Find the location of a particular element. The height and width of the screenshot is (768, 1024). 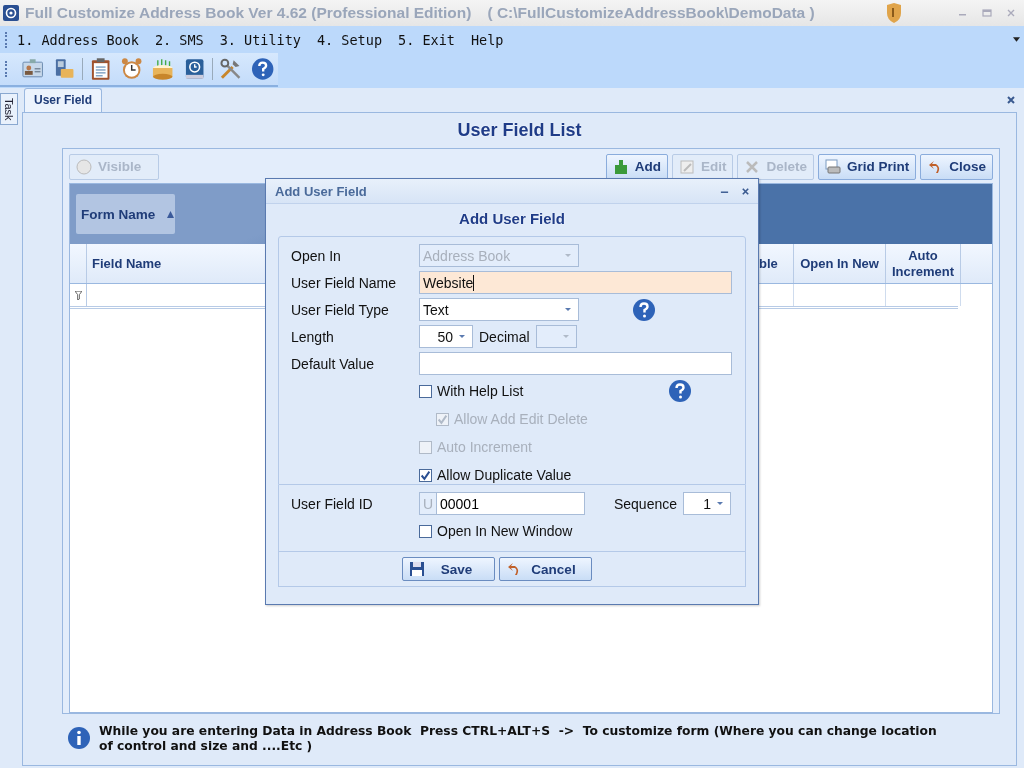

toolbar-button: Add is located at coordinates (636, 166).